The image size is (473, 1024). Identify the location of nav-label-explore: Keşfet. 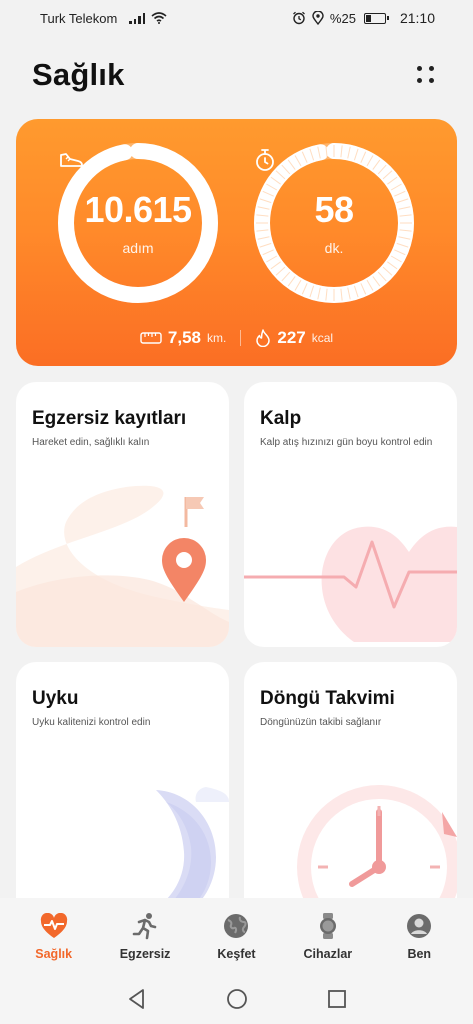
(236, 953).